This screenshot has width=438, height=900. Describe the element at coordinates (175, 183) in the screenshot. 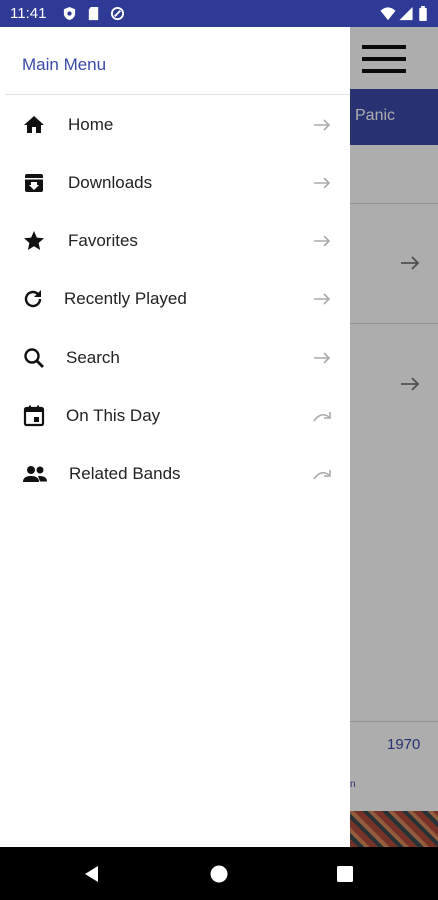

I see `drawer-item-downloads: Downloads` at that location.